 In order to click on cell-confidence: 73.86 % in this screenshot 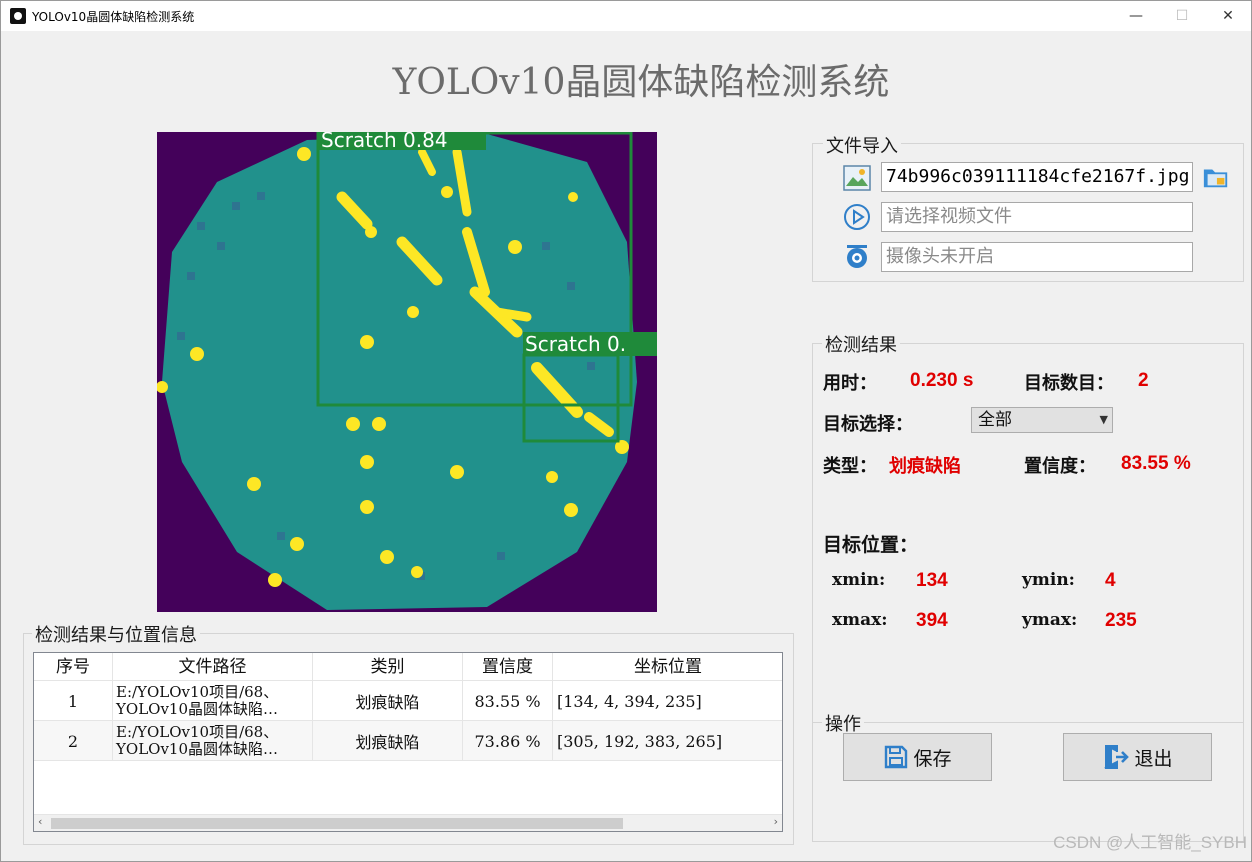, I will do `click(508, 741)`.